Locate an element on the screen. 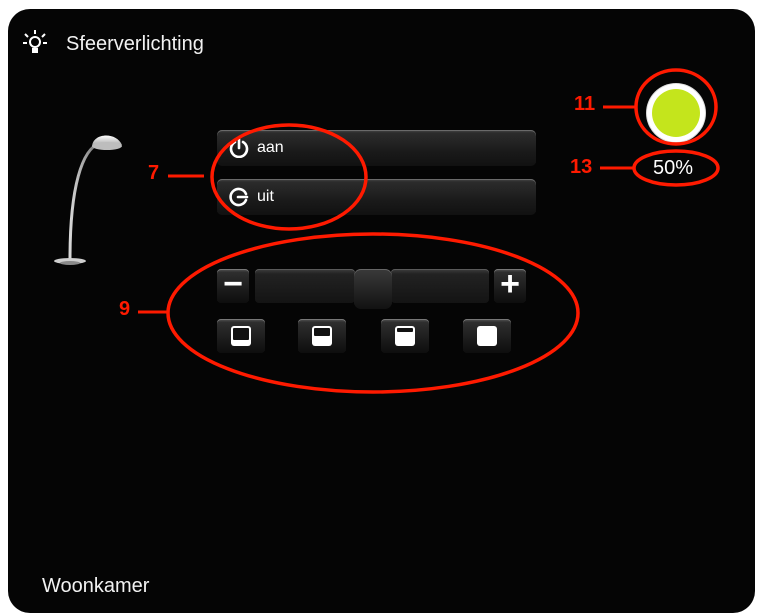 Image resolution: width=759 pixels, height=613 pixels. callout-9-ring is located at coordinates (373, 313).